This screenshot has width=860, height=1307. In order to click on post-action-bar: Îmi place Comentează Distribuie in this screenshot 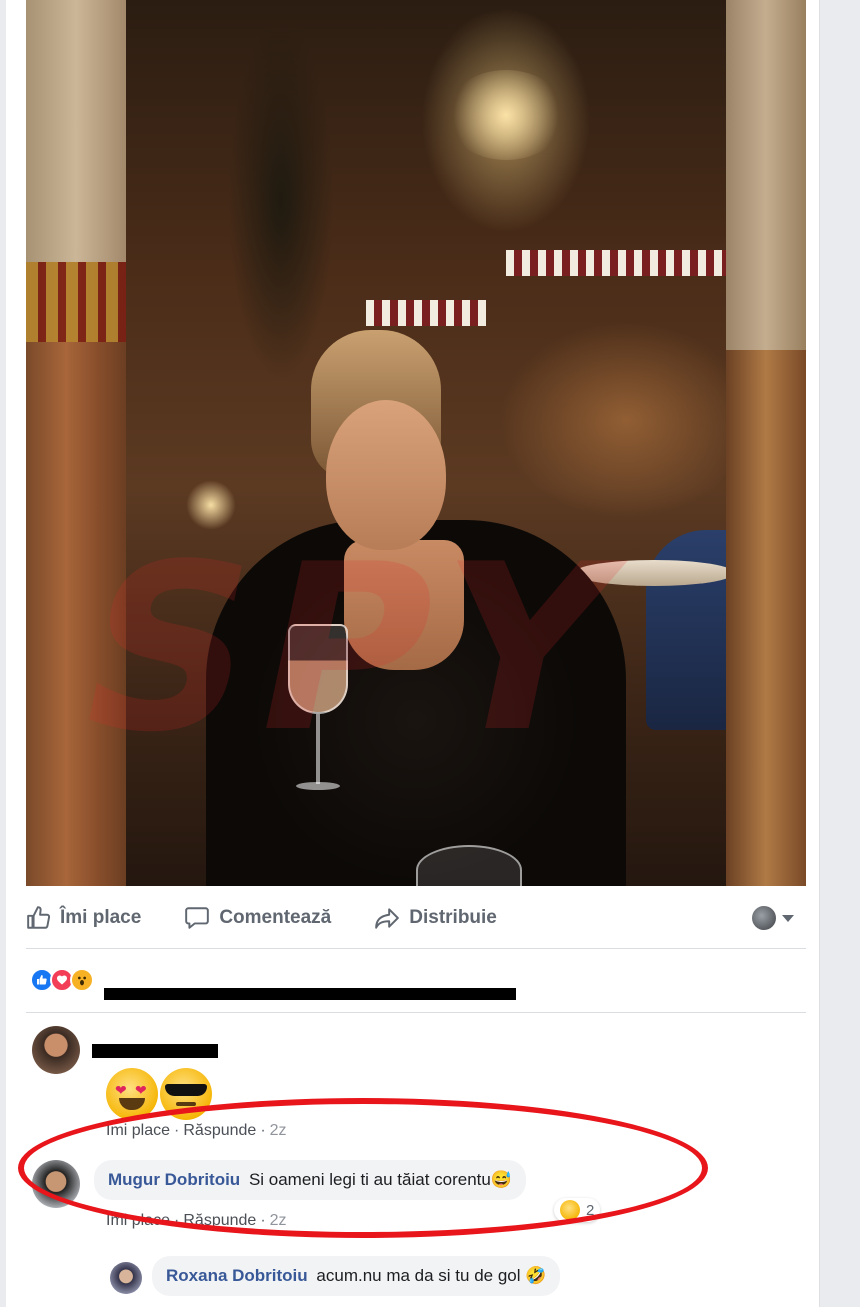, I will do `click(416, 918)`.